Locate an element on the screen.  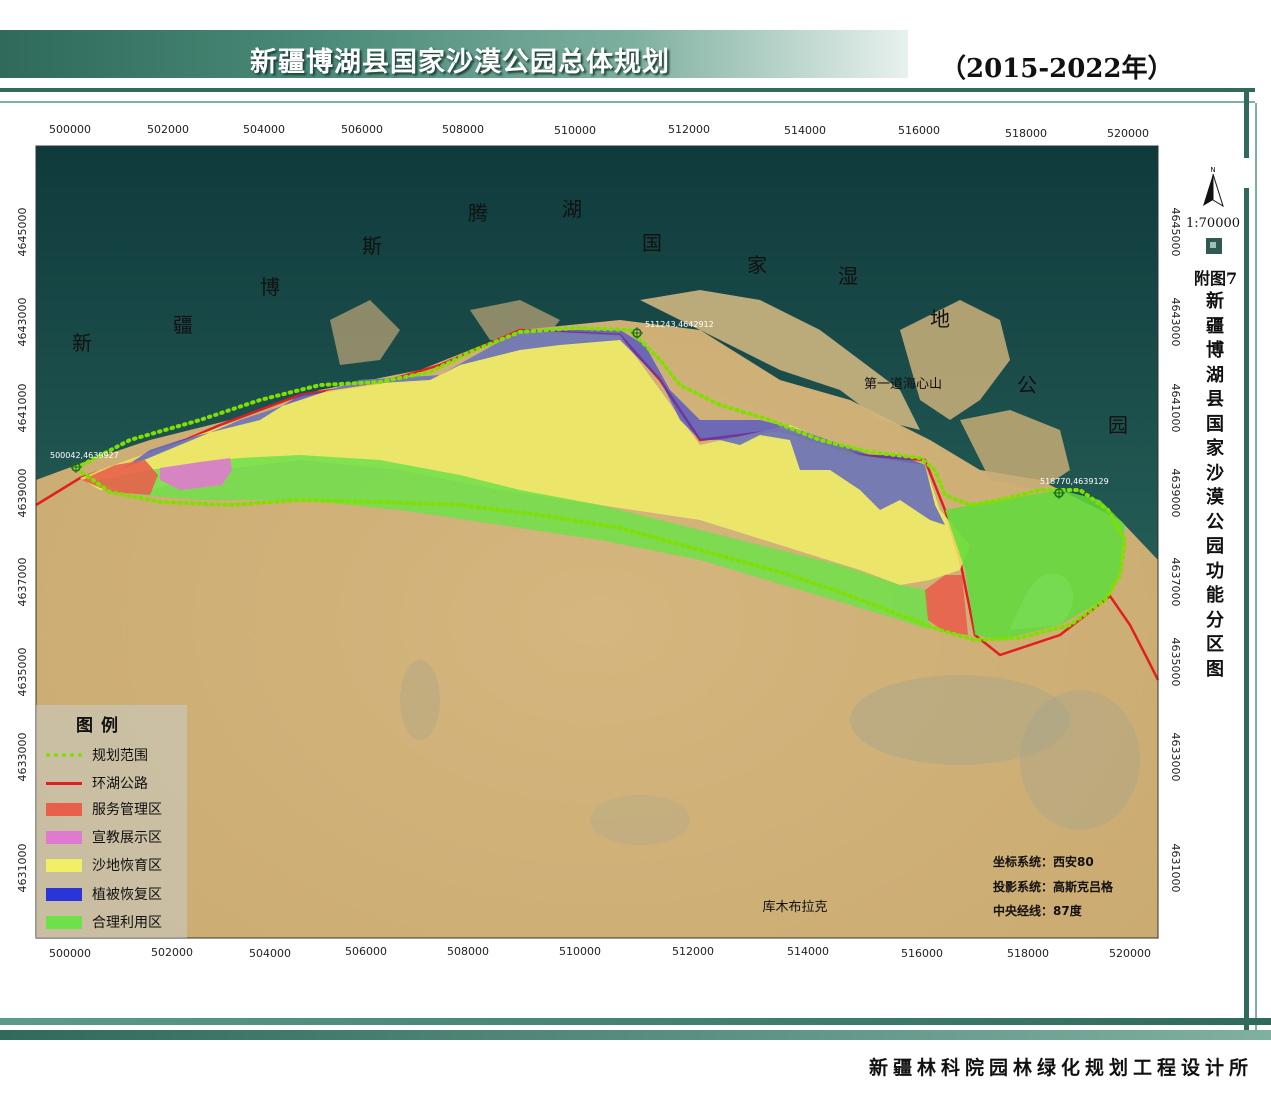
grid-tick-top: 506000 is located at coordinates (362, 129).